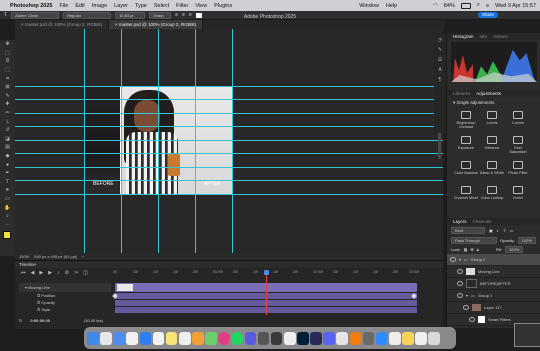  Describe the element at coordinates (266, 272) in the screenshot. I see `playhead-handle` at that location.